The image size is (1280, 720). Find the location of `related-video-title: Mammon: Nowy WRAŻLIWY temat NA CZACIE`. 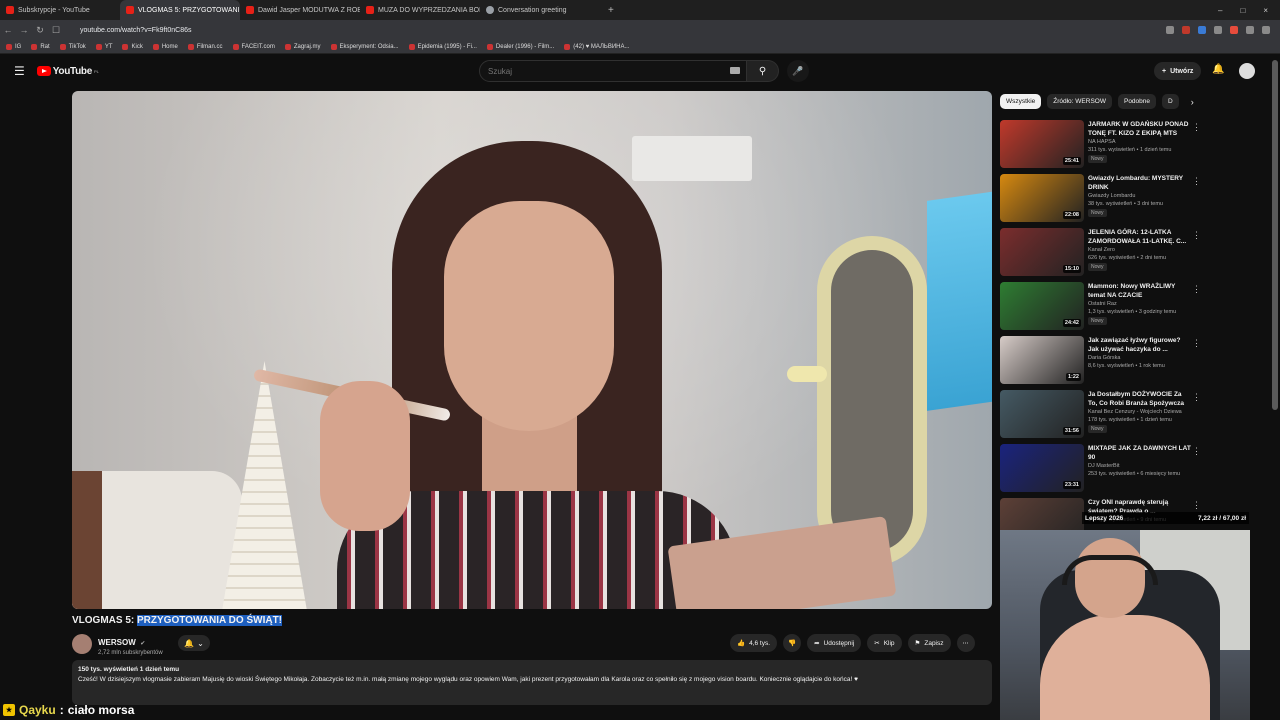

related-video-title: Mammon: Nowy WRAŻLIWY temat NA CZACIE is located at coordinates (1140, 291).